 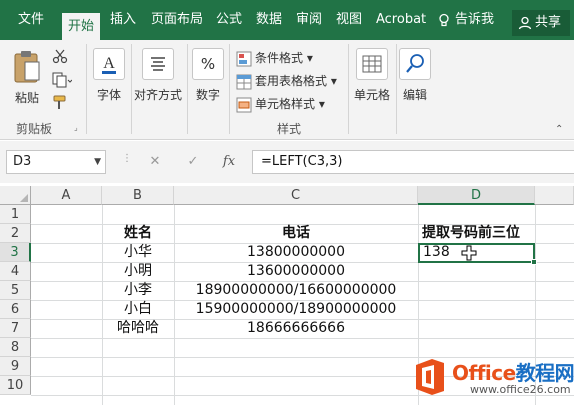 What do you see at coordinates (56, 162) in the screenshot?
I see `name-box: D3 ▼` at bounding box center [56, 162].